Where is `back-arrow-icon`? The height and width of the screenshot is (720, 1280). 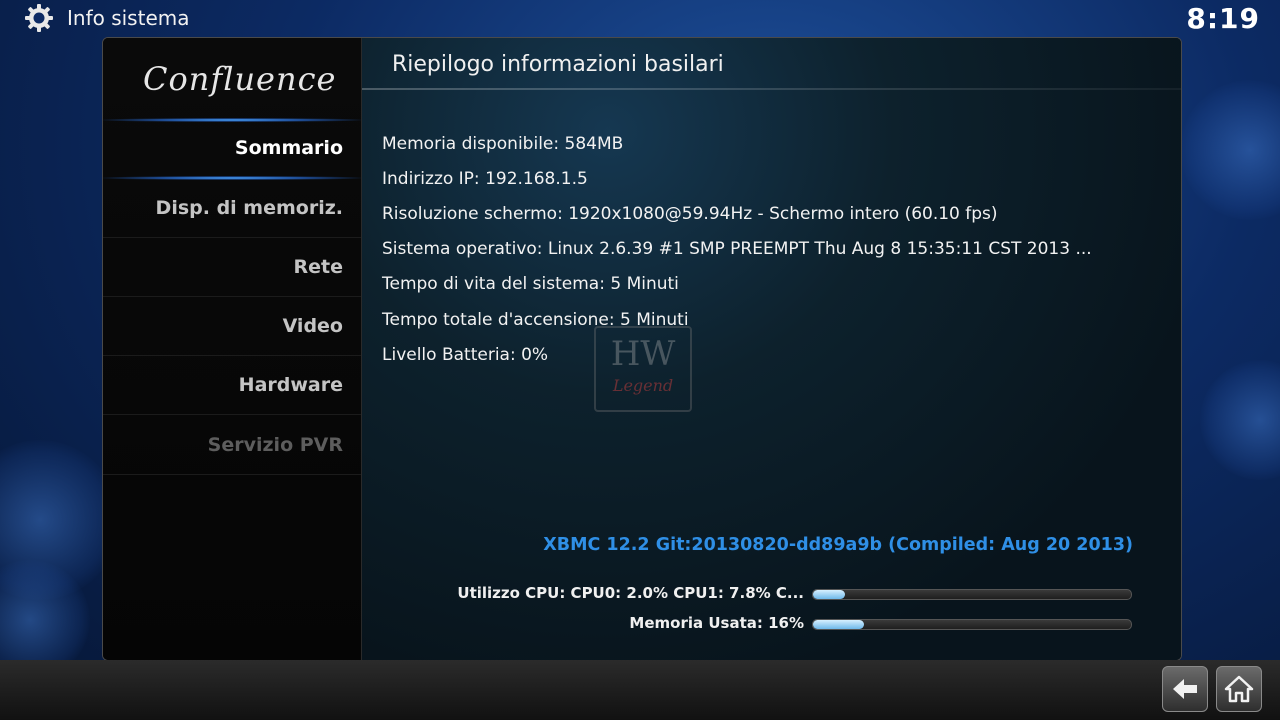 back-arrow-icon is located at coordinates (1185, 689).